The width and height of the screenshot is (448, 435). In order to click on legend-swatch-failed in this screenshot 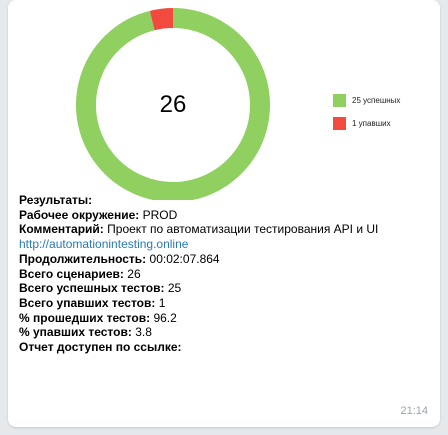, I will do `click(339, 123)`.